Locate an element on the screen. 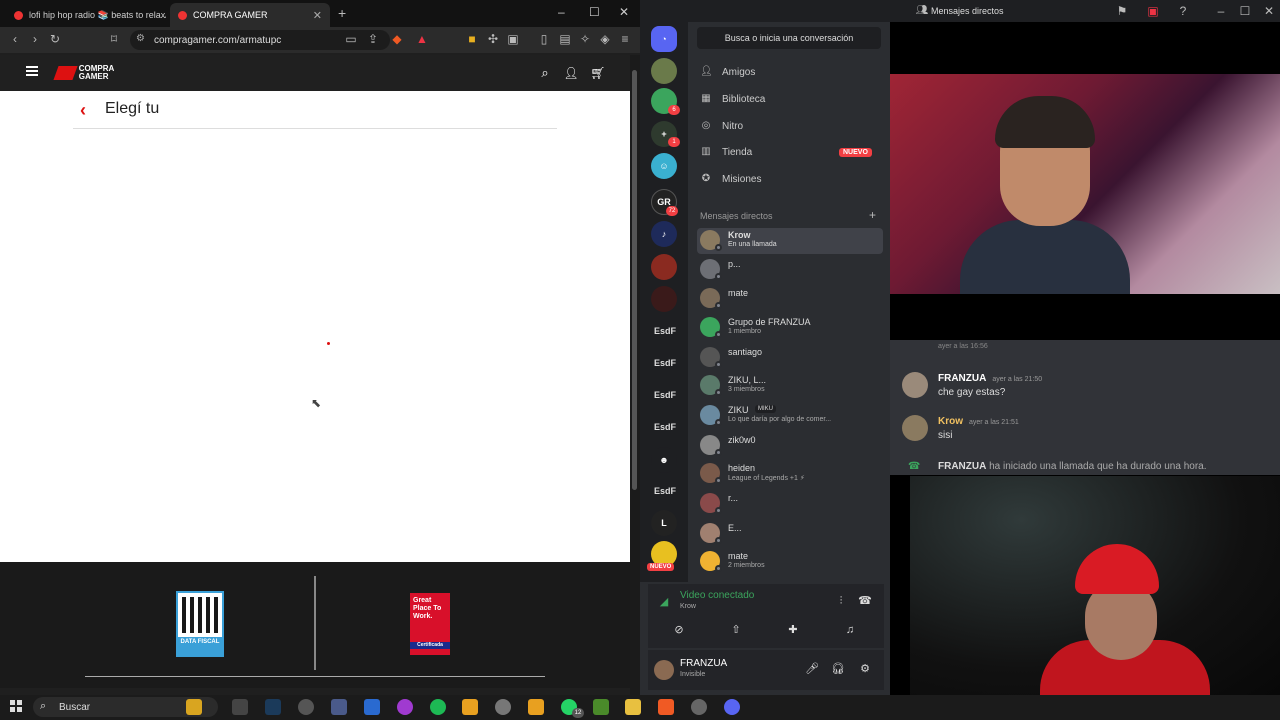 The image size is (1280, 720). menu-icon: ≡ is located at coordinates (625, 39).